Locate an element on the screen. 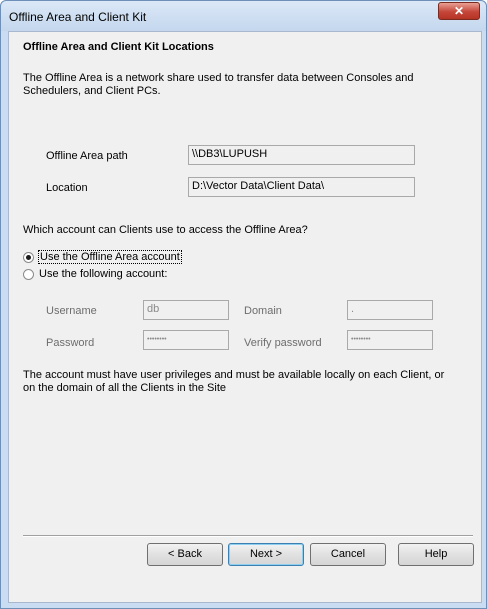  help-button: Help is located at coordinates (436, 554).